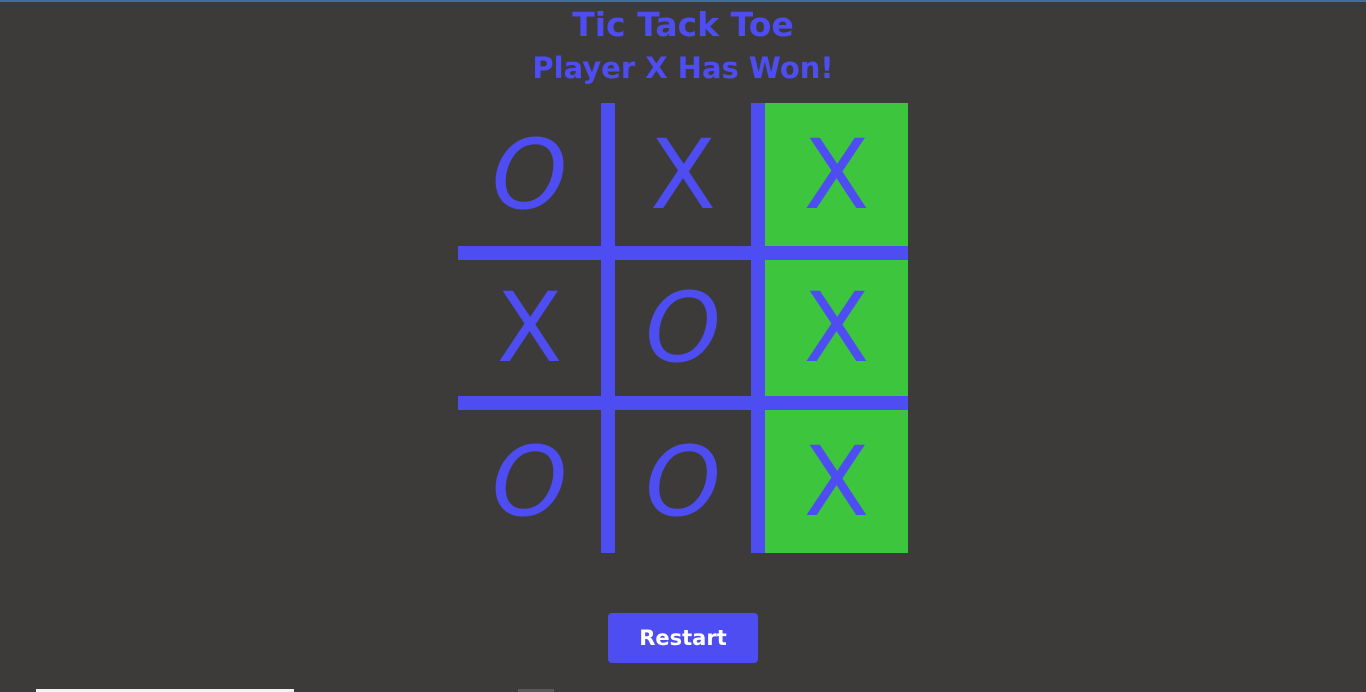 Image resolution: width=1366 pixels, height=692 pixels. Describe the element at coordinates (683, 68) in the screenshot. I see `game-status: Player X Has Won!` at that location.